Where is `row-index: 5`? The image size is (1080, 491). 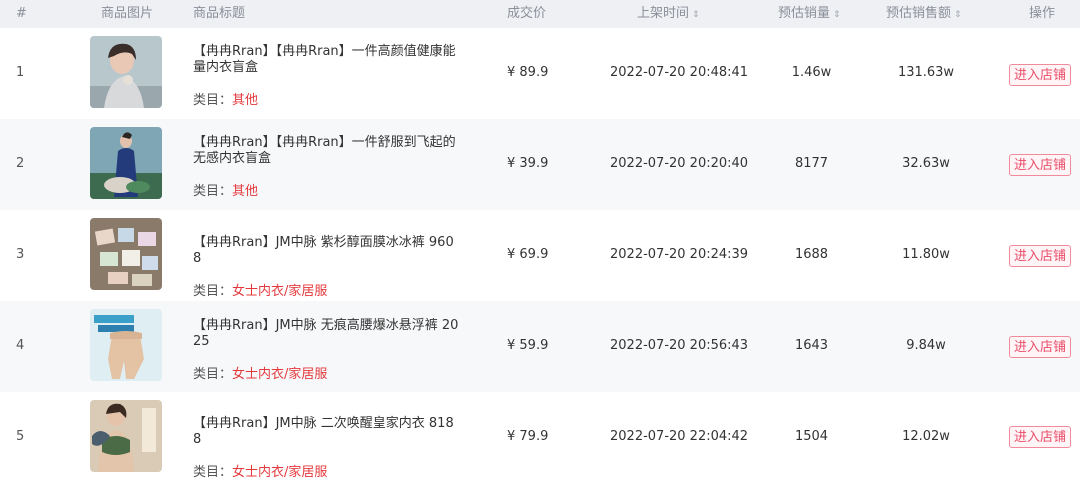 row-index: 5 is located at coordinates (20, 436).